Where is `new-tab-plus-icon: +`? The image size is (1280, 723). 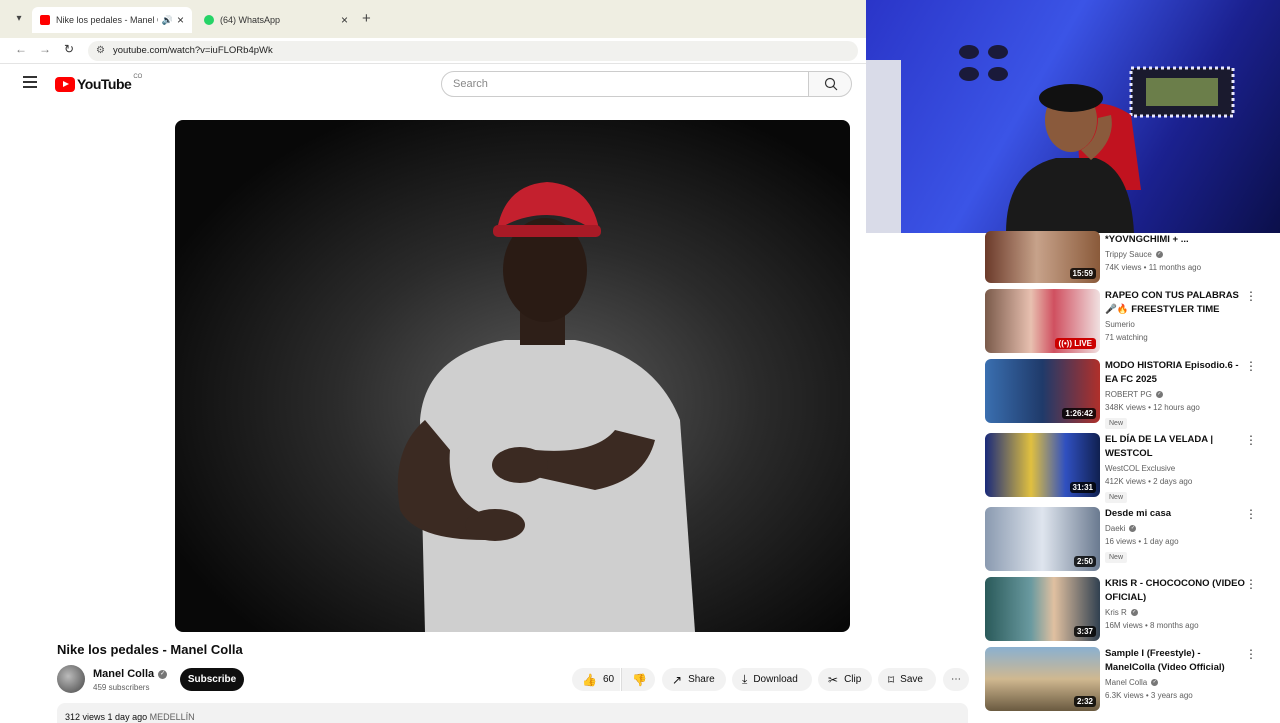
new-tab-plus-icon: + is located at coordinates (366, 18).